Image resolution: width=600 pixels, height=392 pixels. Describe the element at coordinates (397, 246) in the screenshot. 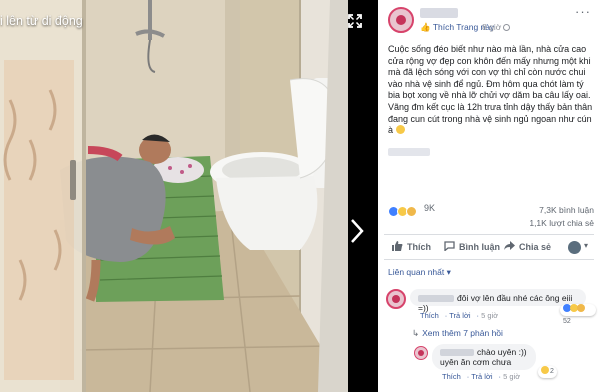

I see `thumbs-up-icon` at that location.